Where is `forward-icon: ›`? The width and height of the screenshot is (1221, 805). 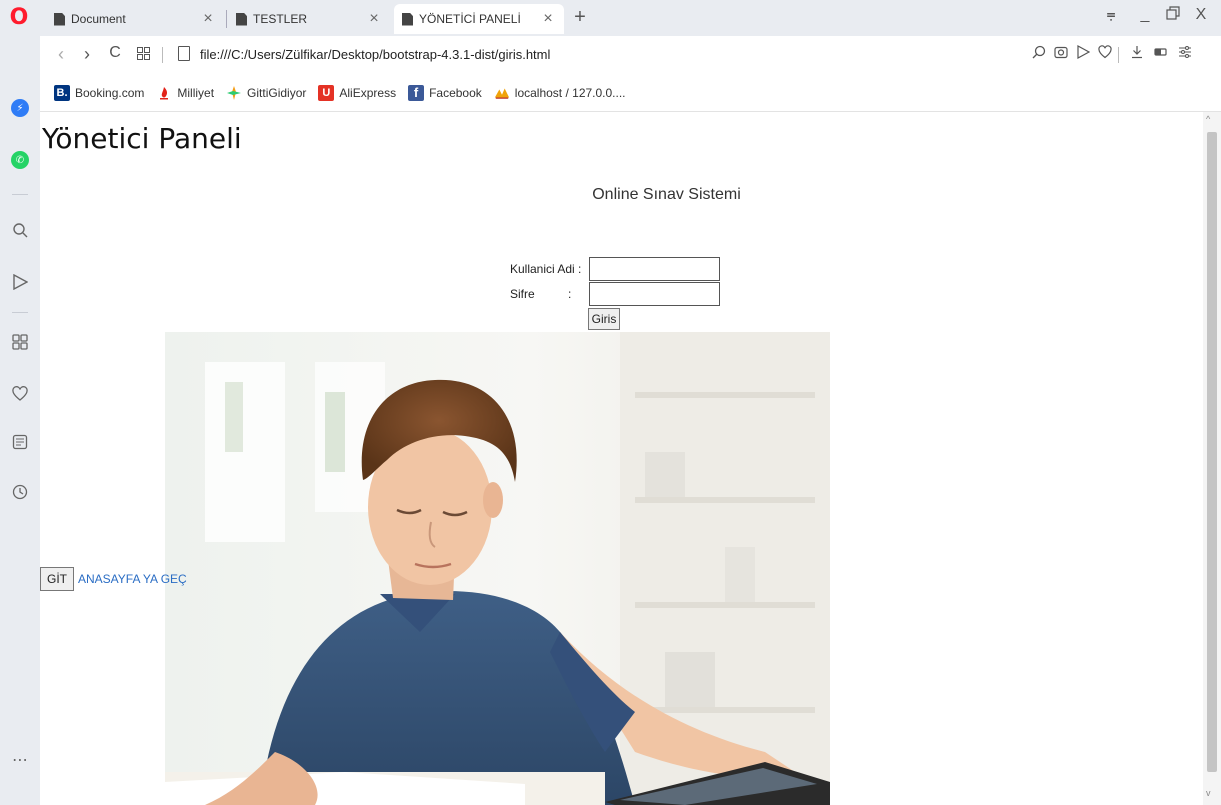 forward-icon: › is located at coordinates (87, 54).